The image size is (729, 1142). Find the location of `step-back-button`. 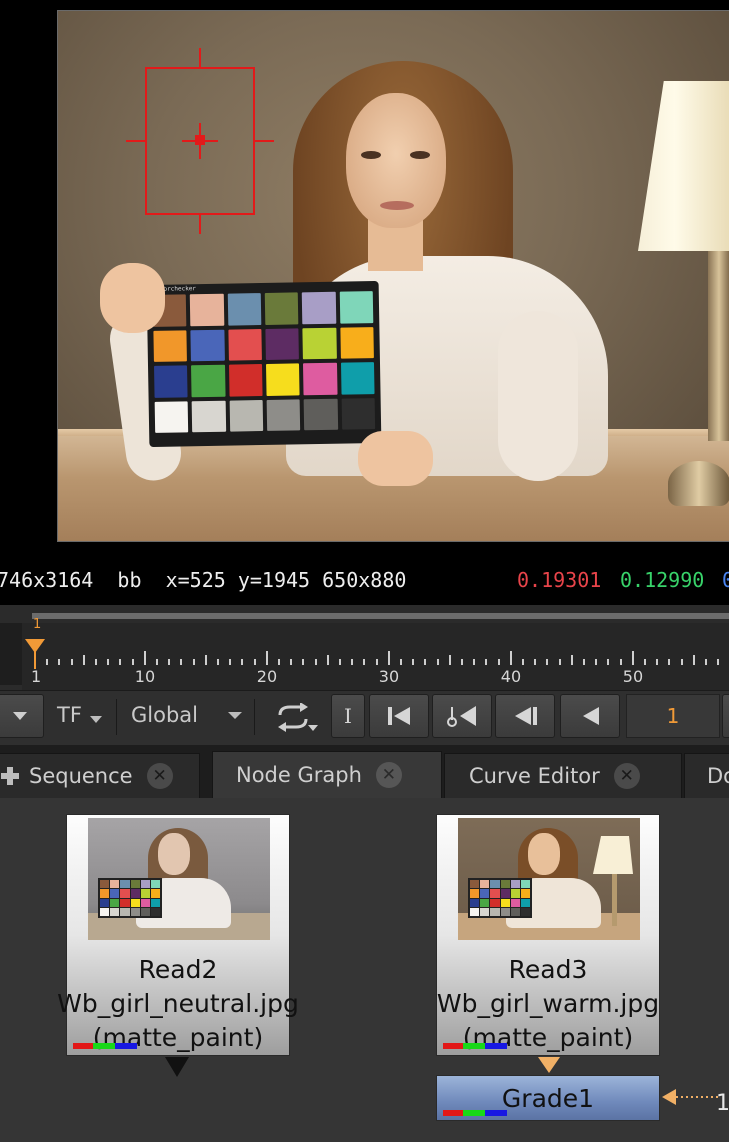

step-back-button is located at coordinates (525, 716).